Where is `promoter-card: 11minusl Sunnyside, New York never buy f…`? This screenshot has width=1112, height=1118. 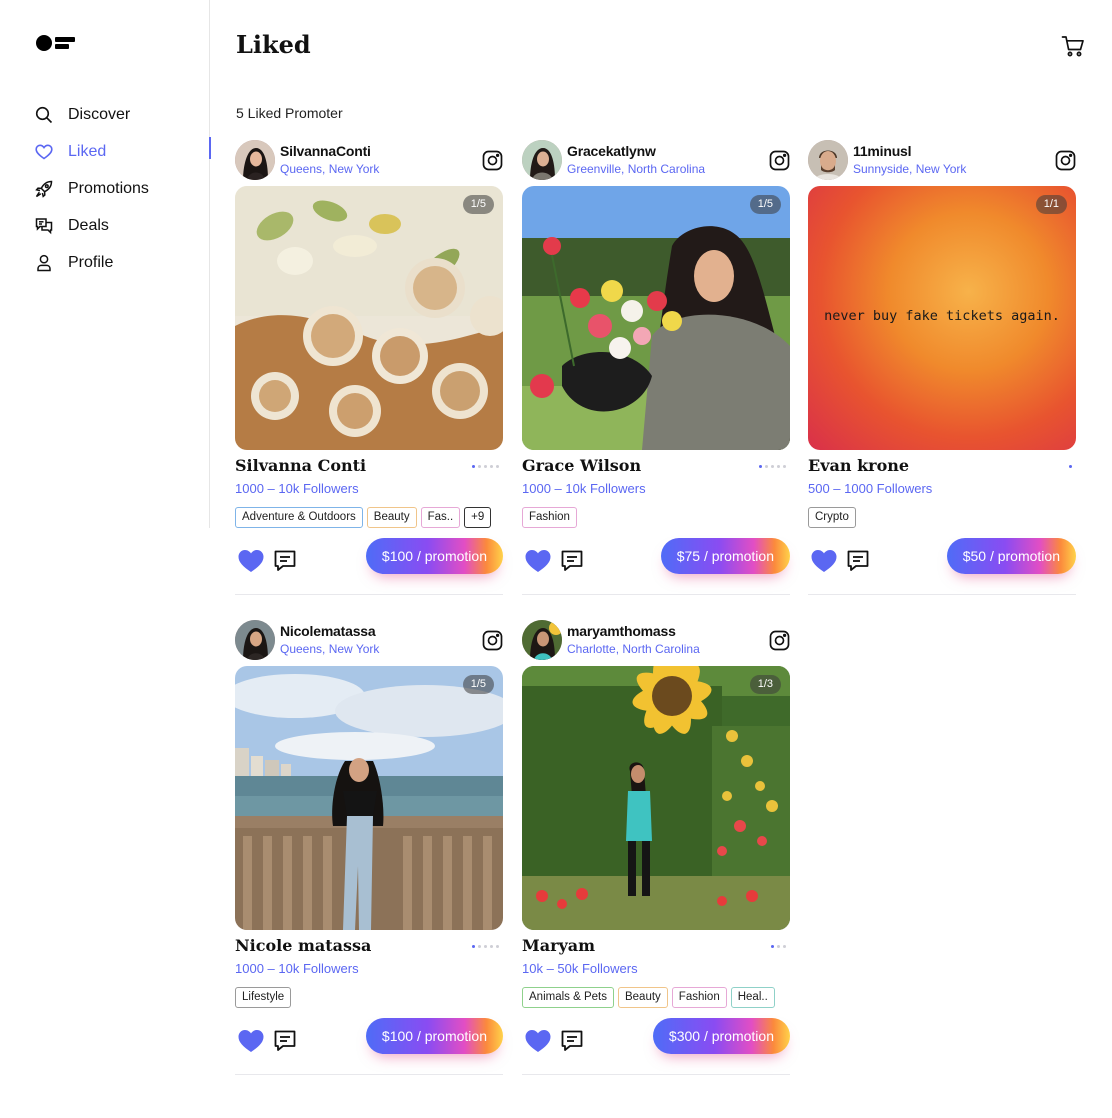 promoter-card: 11minusl Sunnyside, New York never buy f… is located at coordinates (942, 366).